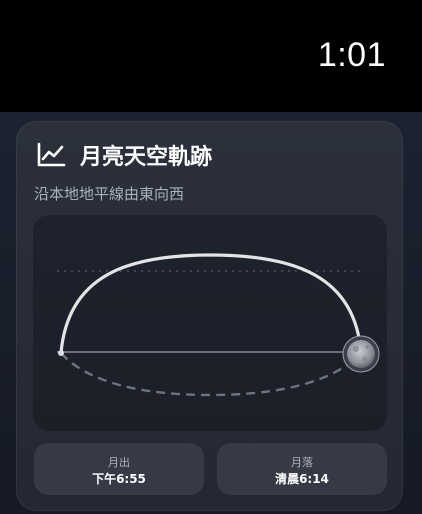  I want to click on line-chart-icon, so click(51, 154).